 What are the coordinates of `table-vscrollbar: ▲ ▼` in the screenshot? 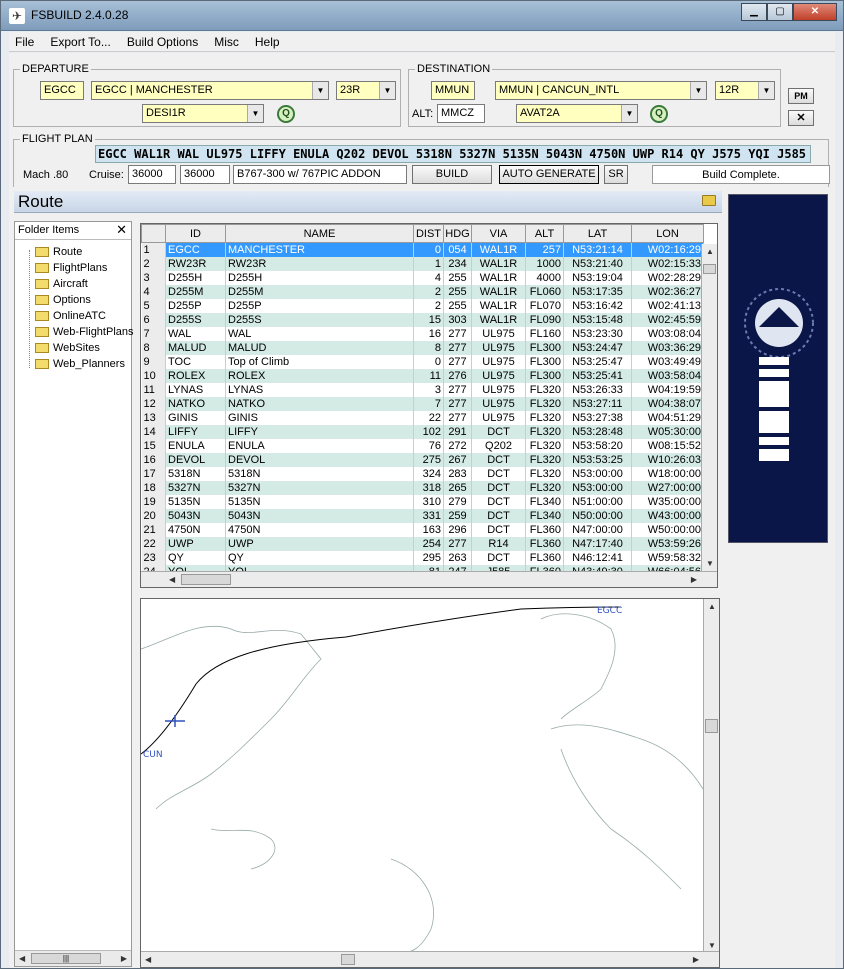 It's located at (709, 407).